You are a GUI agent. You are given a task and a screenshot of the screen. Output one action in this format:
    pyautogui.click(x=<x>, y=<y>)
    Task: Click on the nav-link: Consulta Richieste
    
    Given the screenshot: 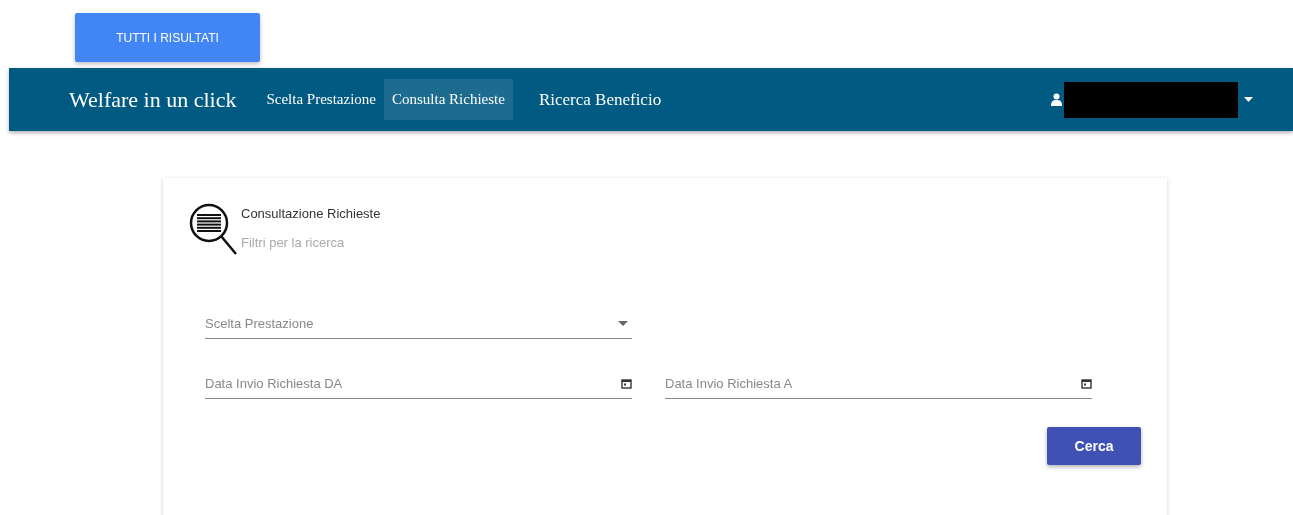 What is the action you would take?
    pyautogui.click(x=448, y=99)
    